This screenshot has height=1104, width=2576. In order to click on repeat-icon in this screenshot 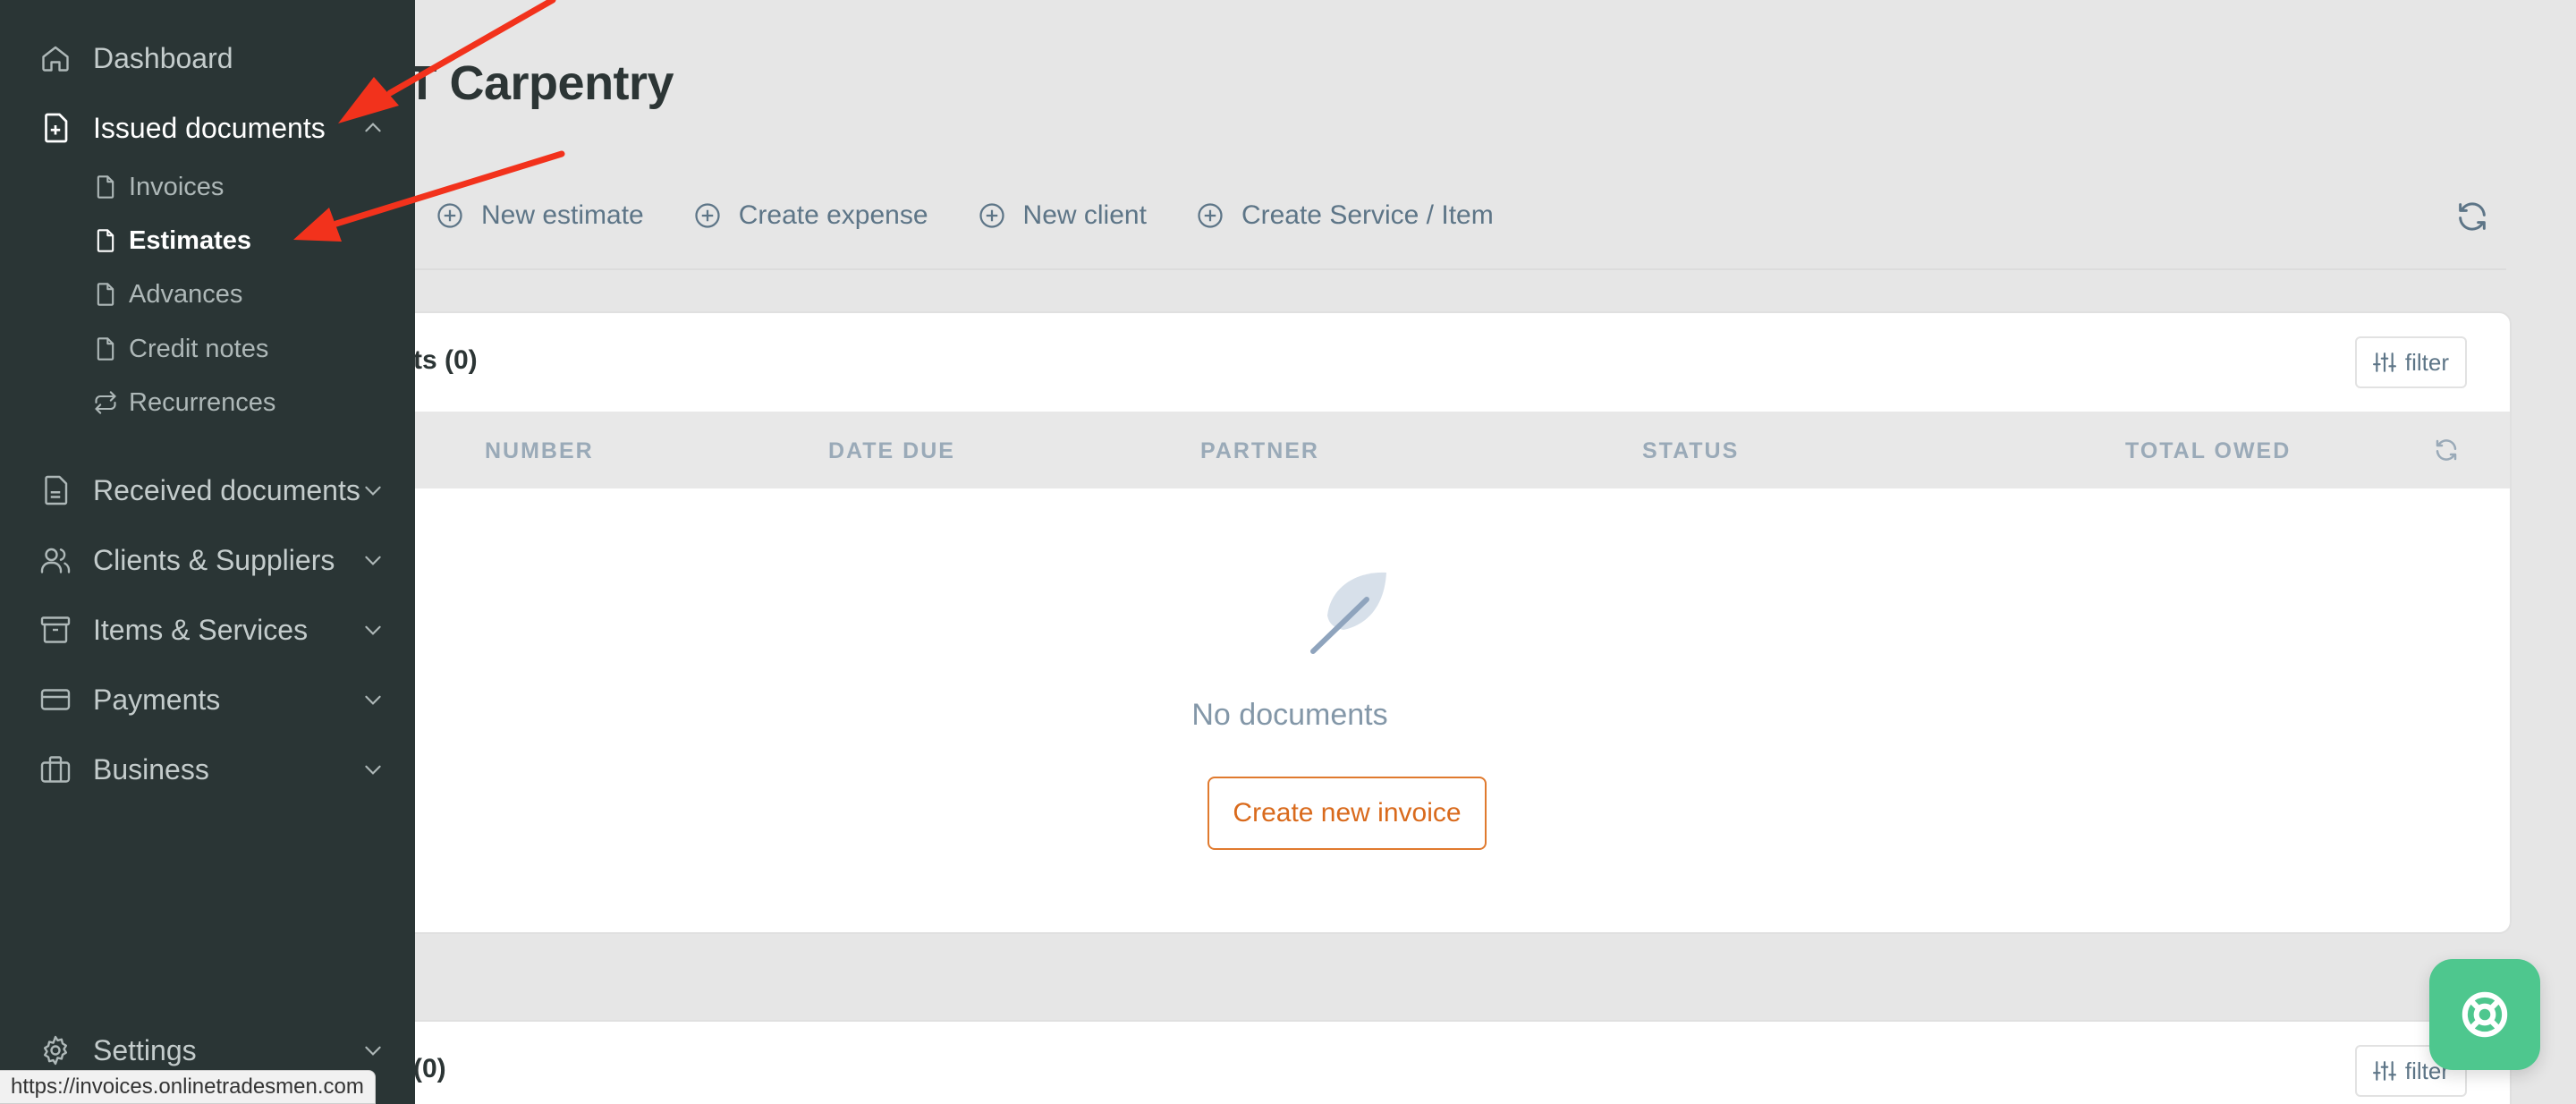, I will do `click(105, 402)`.